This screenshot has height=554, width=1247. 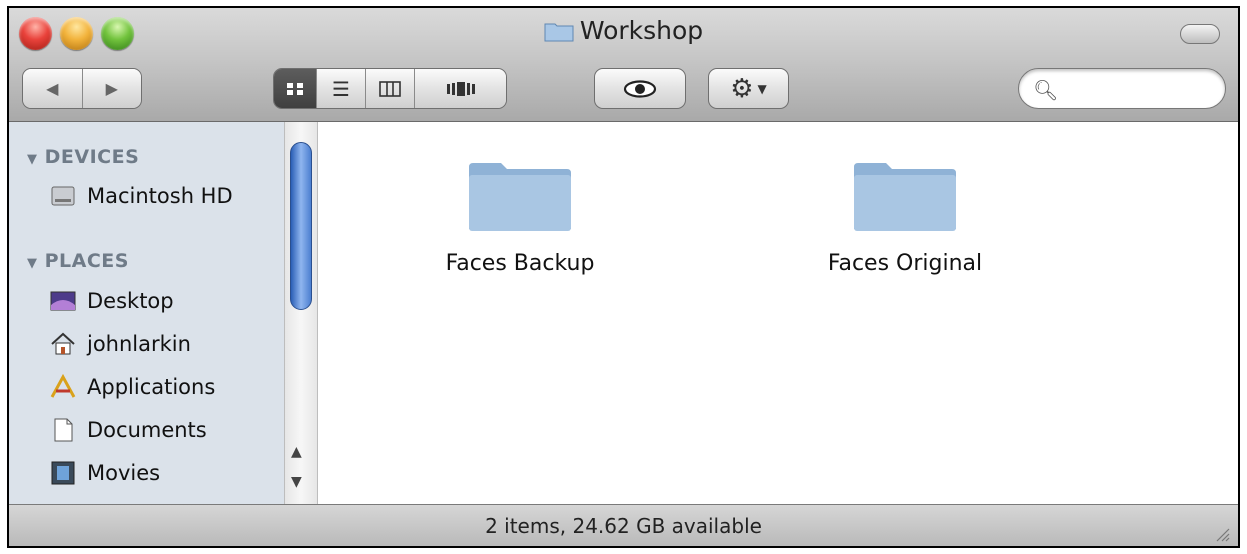 I want to click on folder-name: Faces Backup, so click(x=520, y=263).